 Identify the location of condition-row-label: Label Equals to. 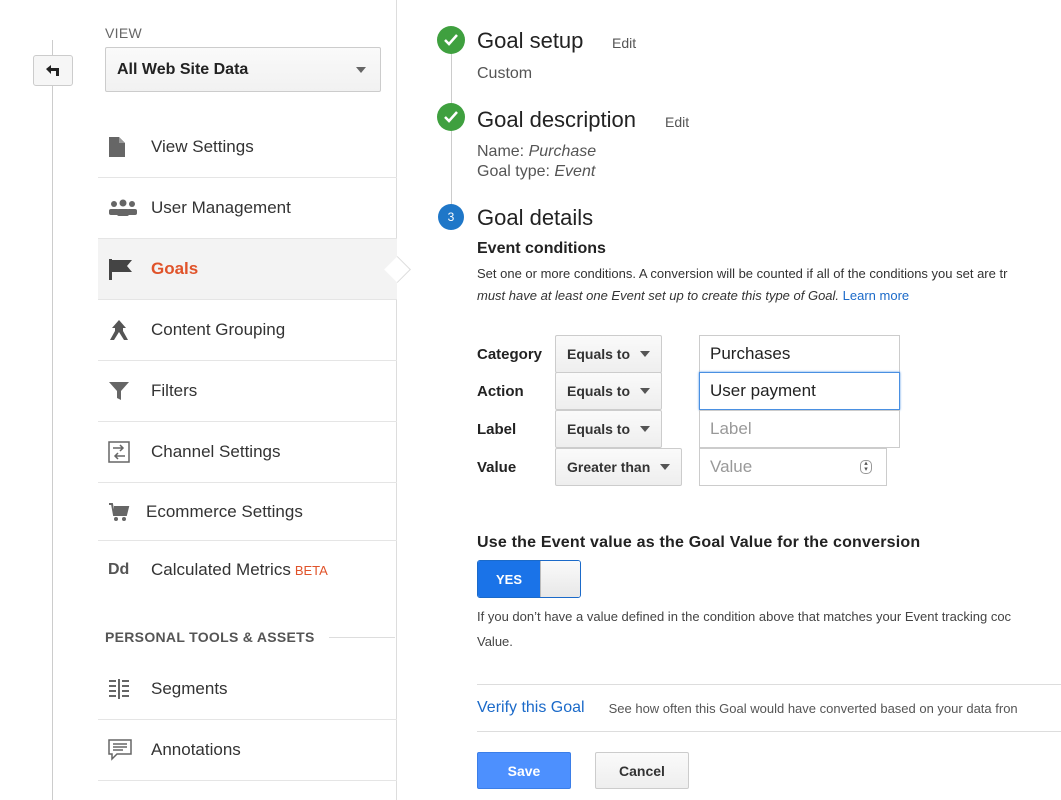
(570, 429).